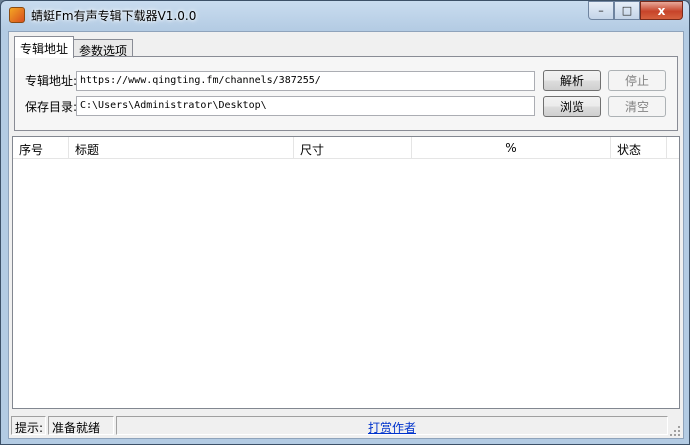 This screenshot has width=690, height=445. Describe the element at coordinates (572, 106) in the screenshot. I see `browse-button: 浏览` at that location.